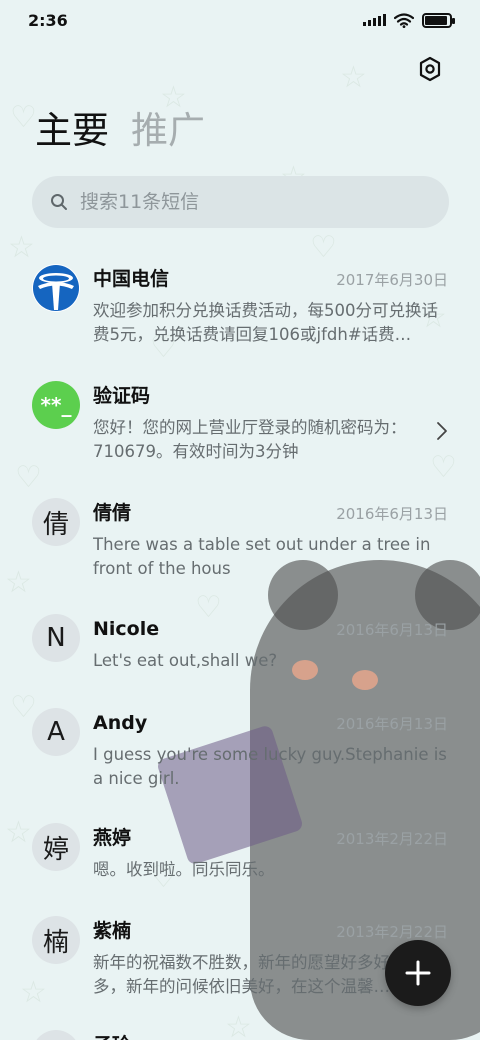 This screenshot has width=480, height=1040. What do you see at coordinates (112, 513) in the screenshot?
I see `conversation-name: 倩倩` at bounding box center [112, 513].